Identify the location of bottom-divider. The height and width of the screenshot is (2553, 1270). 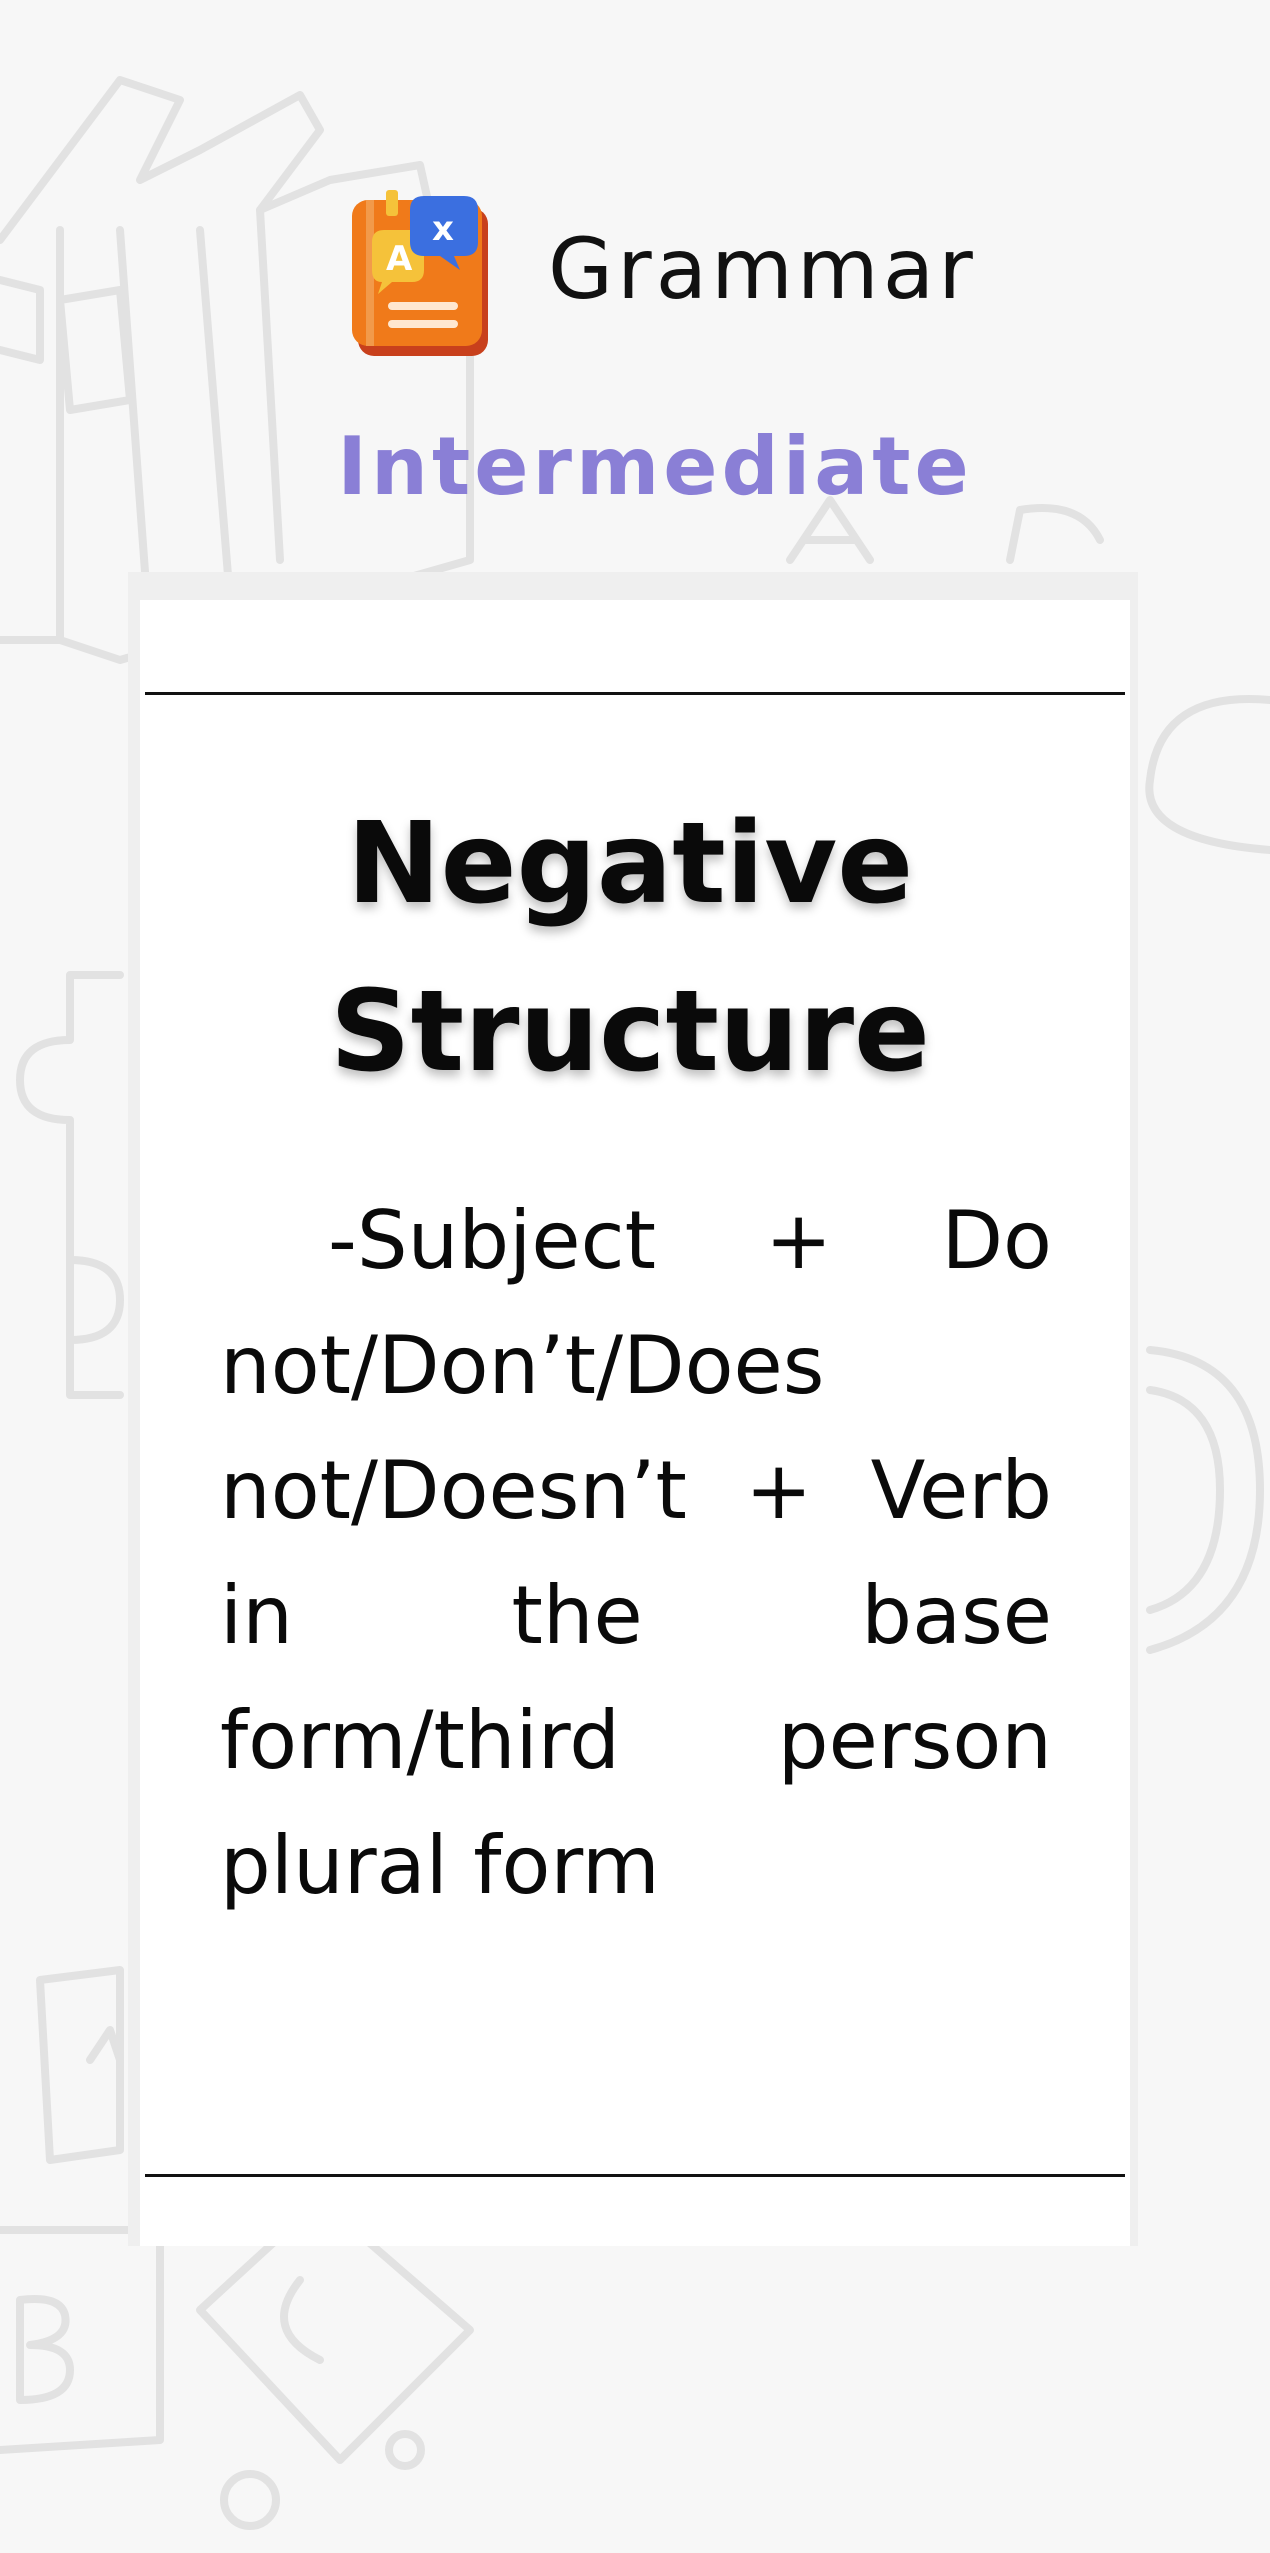
(635, 2175).